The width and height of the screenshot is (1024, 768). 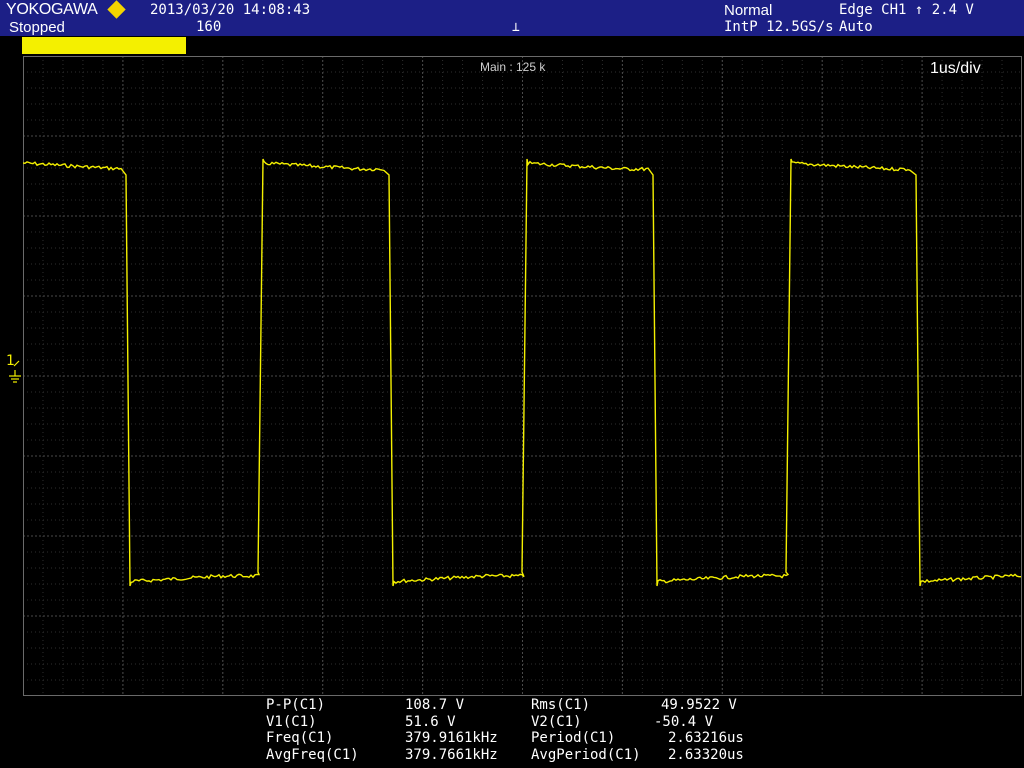 What do you see at coordinates (556, 721) in the screenshot?
I see `measurement-label: V2(C1)` at bounding box center [556, 721].